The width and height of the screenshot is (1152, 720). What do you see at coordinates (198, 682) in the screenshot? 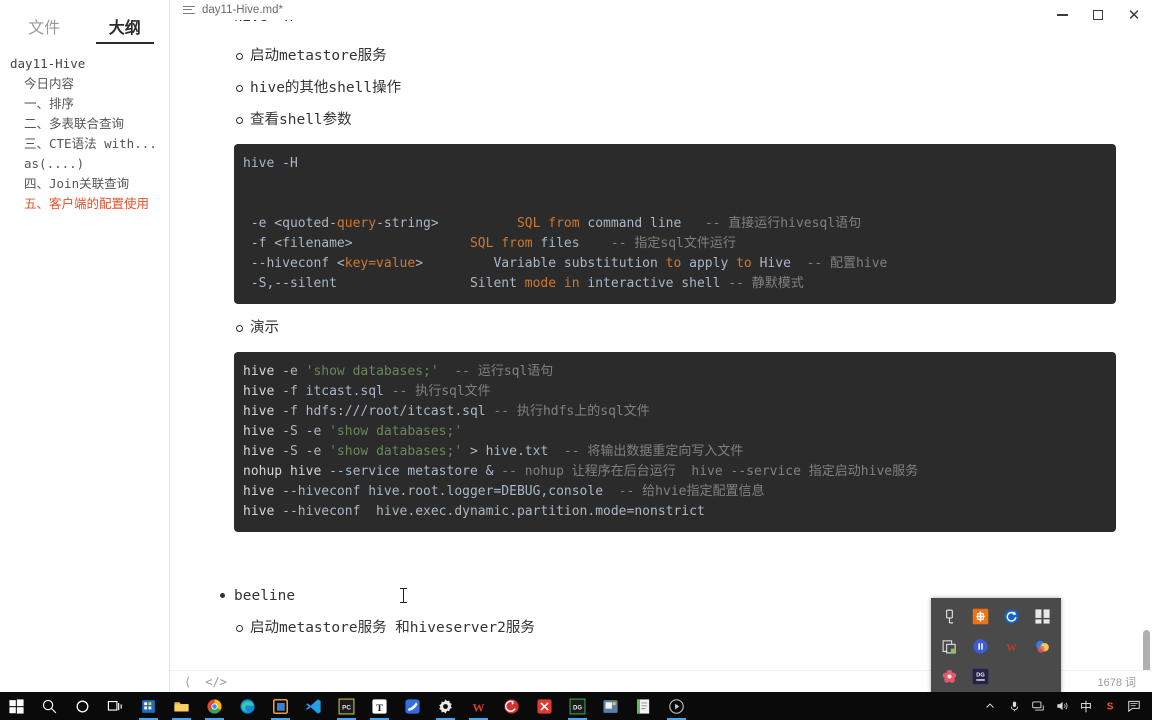
I see `status-bar-left: ⟨ </>` at bounding box center [198, 682].